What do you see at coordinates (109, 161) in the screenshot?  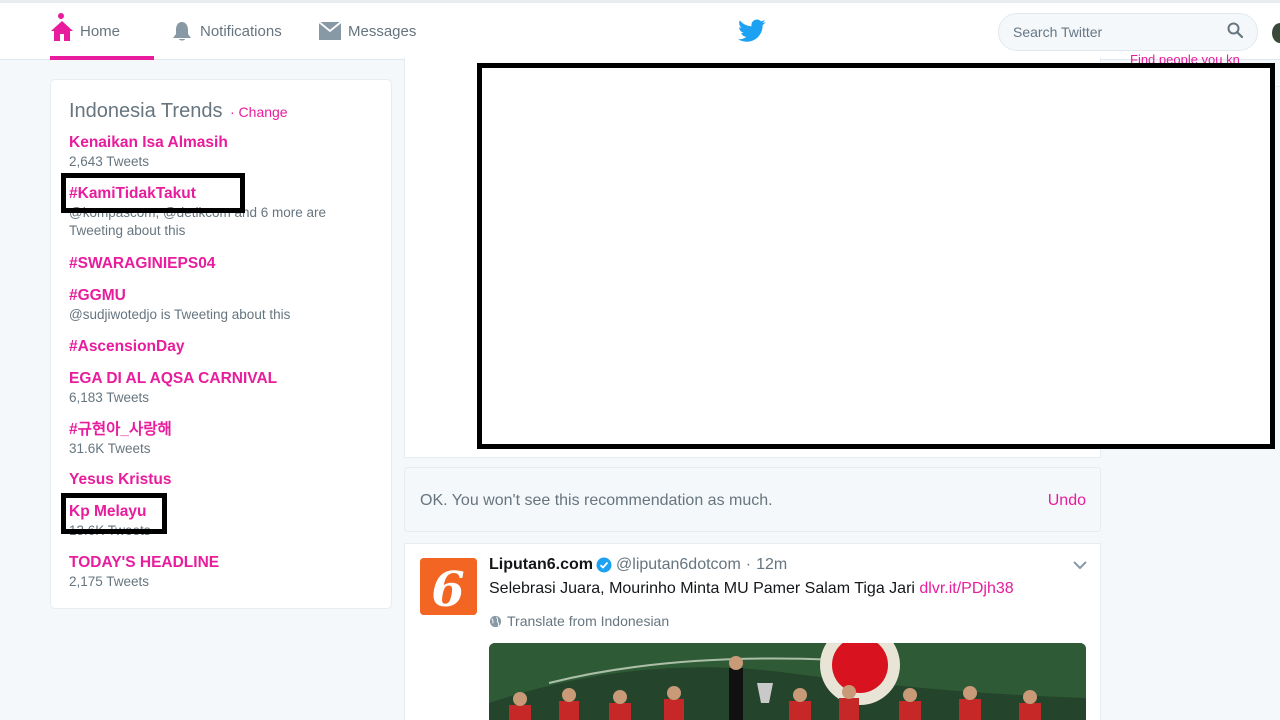 I see `trend-meta: 2,643 Tweets` at bounding box center [109, 161].